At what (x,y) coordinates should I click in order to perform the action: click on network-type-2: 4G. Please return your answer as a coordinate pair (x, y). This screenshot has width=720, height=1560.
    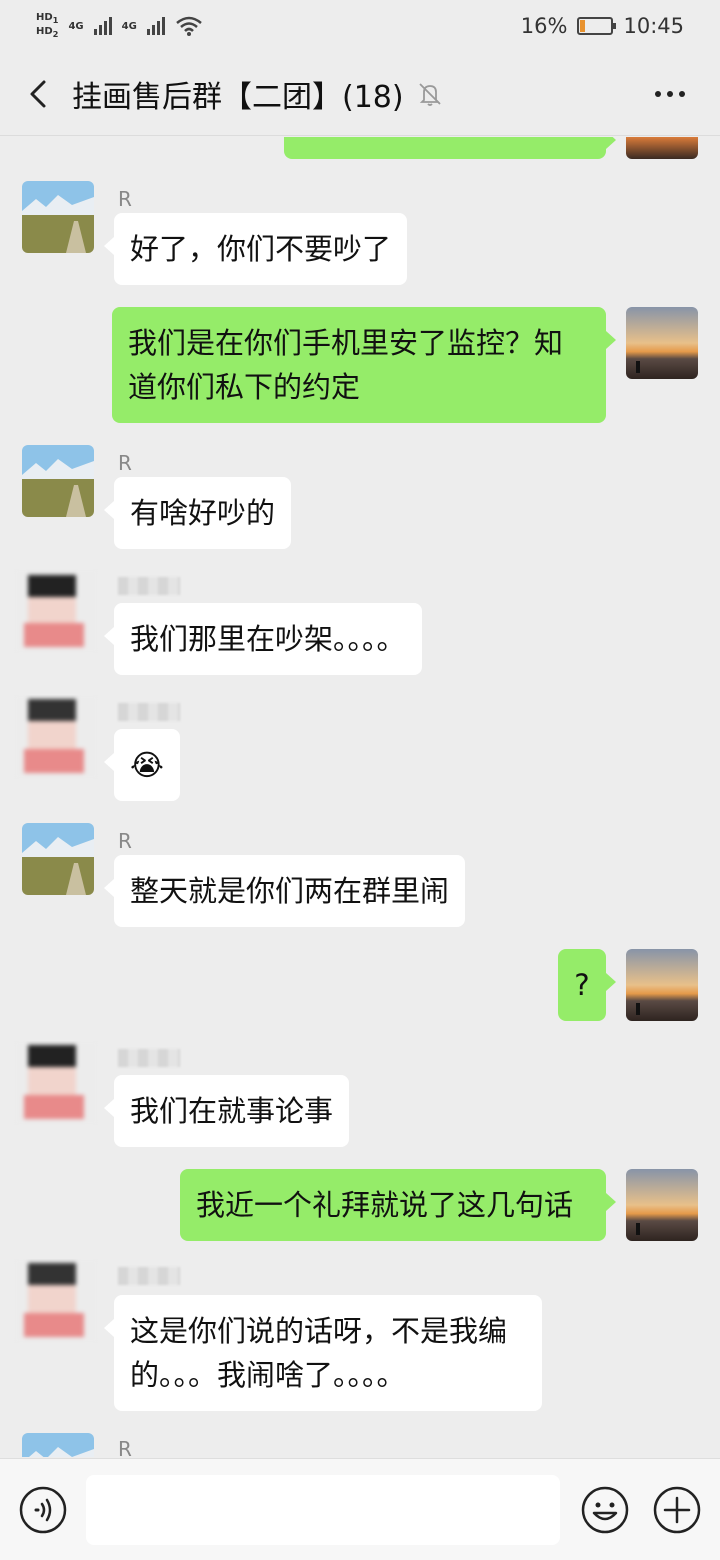
    Looking at the image, I should click on (129, 26).